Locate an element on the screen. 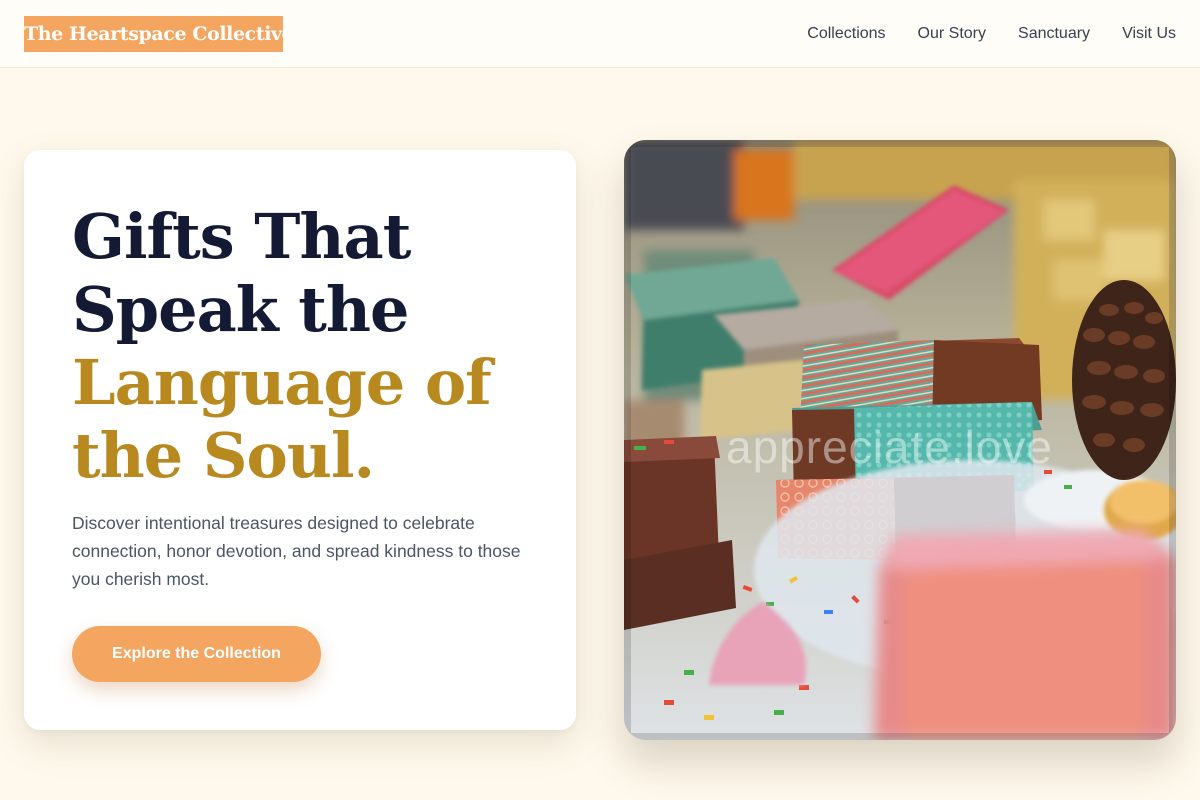 The image size is (1200, 800). nav-link-collections: Collections is located at coordinates (846, 34).